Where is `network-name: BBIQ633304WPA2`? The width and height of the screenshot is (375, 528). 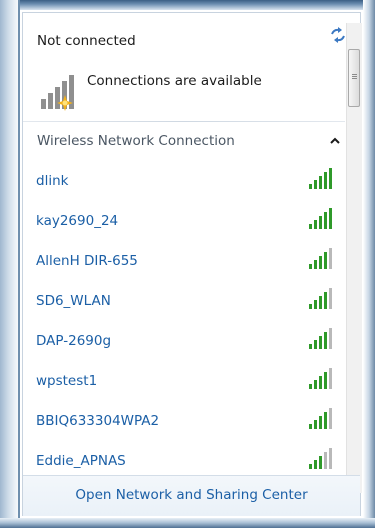
network-name: BBIQ633304WPA2 is located at coordinates (98, 421).